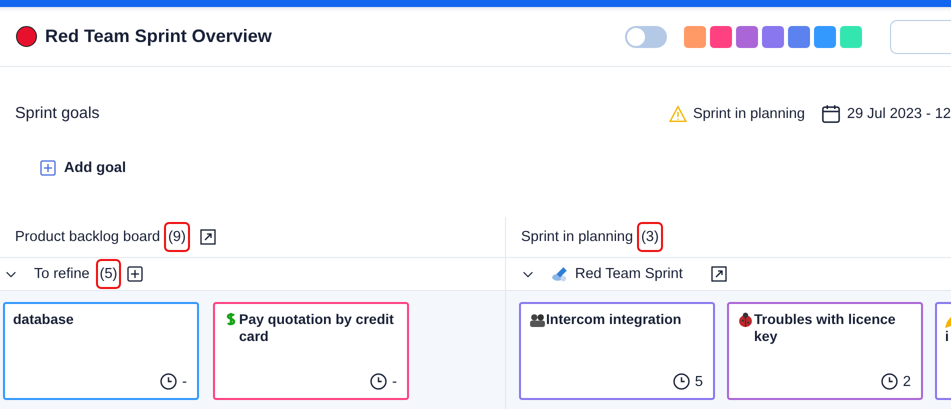 This screenshot has width=951, height=409. What do you see at coordinates (311, 351) in the screenshot?
I see `task-card: Pay quotation by credit card -` at bounding box center [311, 351].